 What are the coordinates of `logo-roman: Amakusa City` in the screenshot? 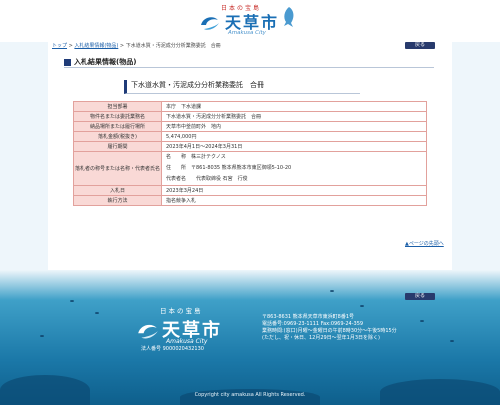 It's located at (247, 33).